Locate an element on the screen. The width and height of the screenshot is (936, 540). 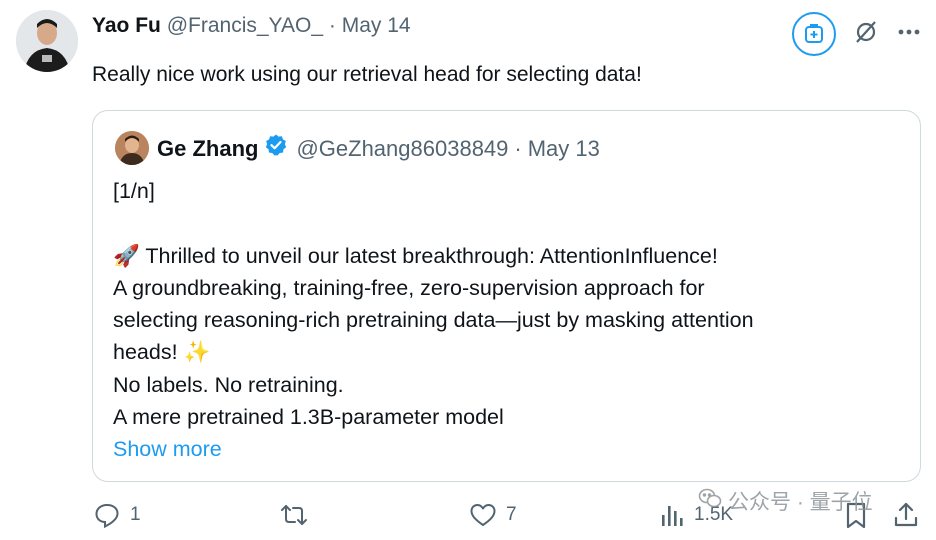
quote-line: [1/n] is located at coordinates (134, 191).